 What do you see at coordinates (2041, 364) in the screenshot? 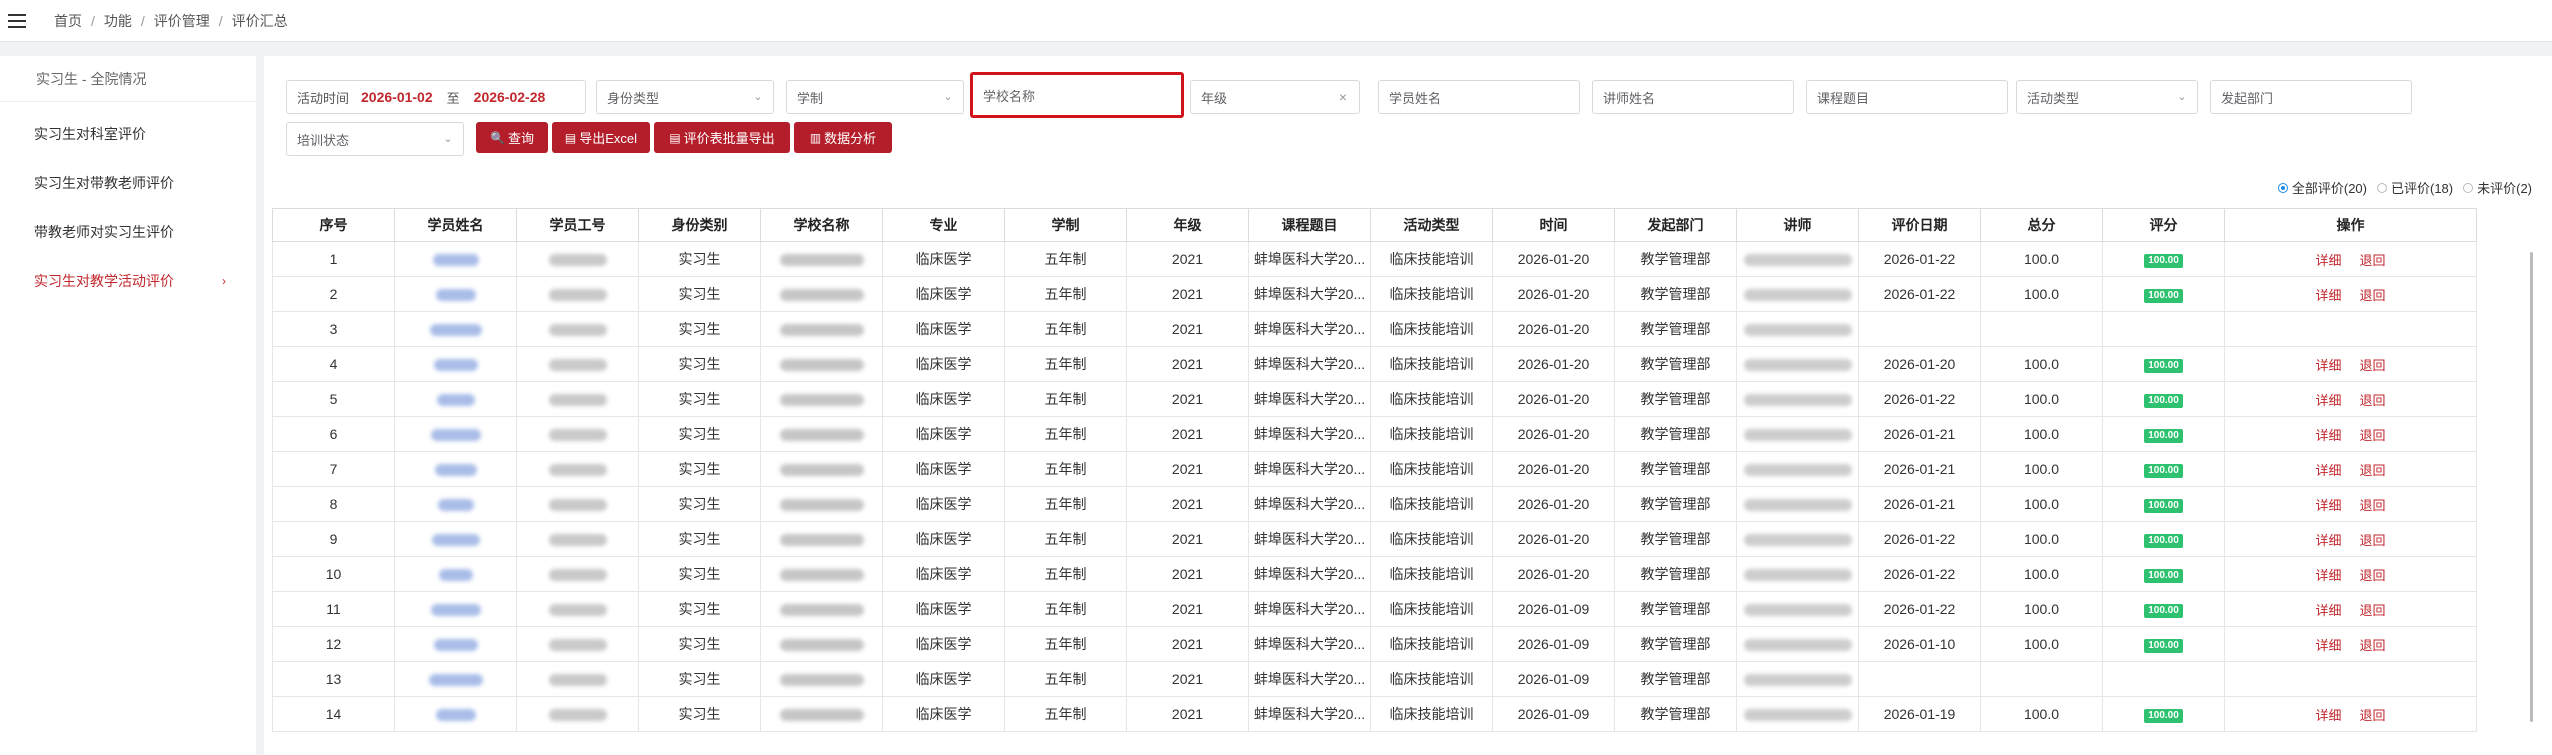
I see `cell-total: 100.0` at bounding box center [2041, 364].